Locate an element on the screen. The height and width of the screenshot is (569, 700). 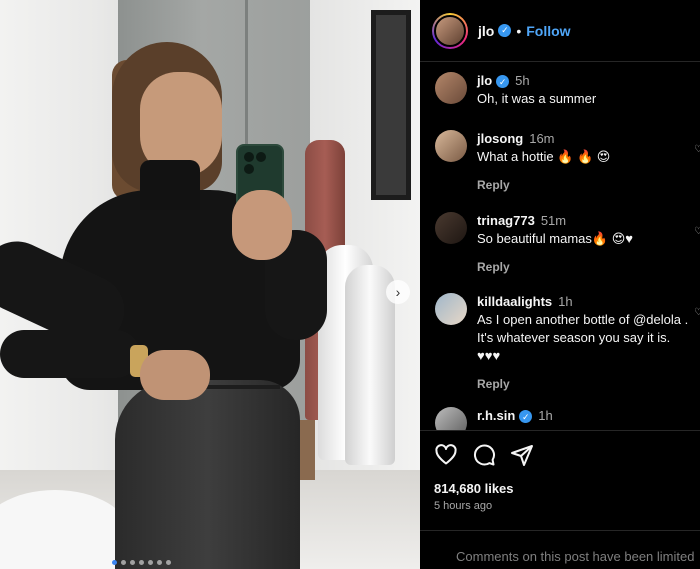
comment-username: trinag773 is located at coordinates (506, 220).